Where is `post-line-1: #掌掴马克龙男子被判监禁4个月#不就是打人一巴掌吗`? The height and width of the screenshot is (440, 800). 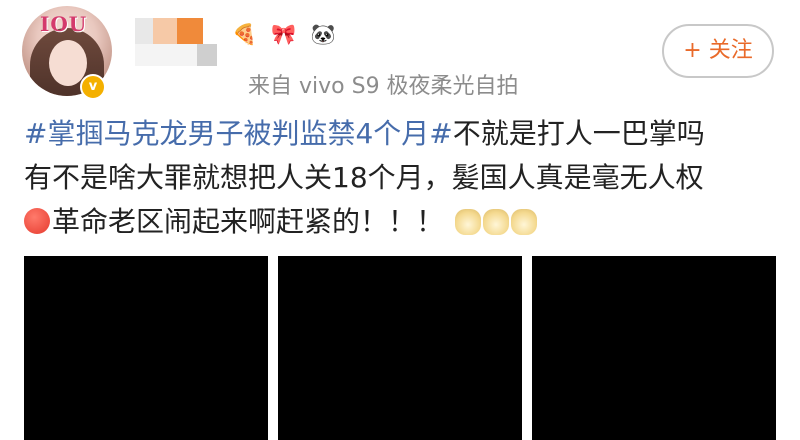 post-line-1: #掌掴马克龙男子被判监禁4个月#不就是打人一巴掌吗 is located at coordinates (404, 134).